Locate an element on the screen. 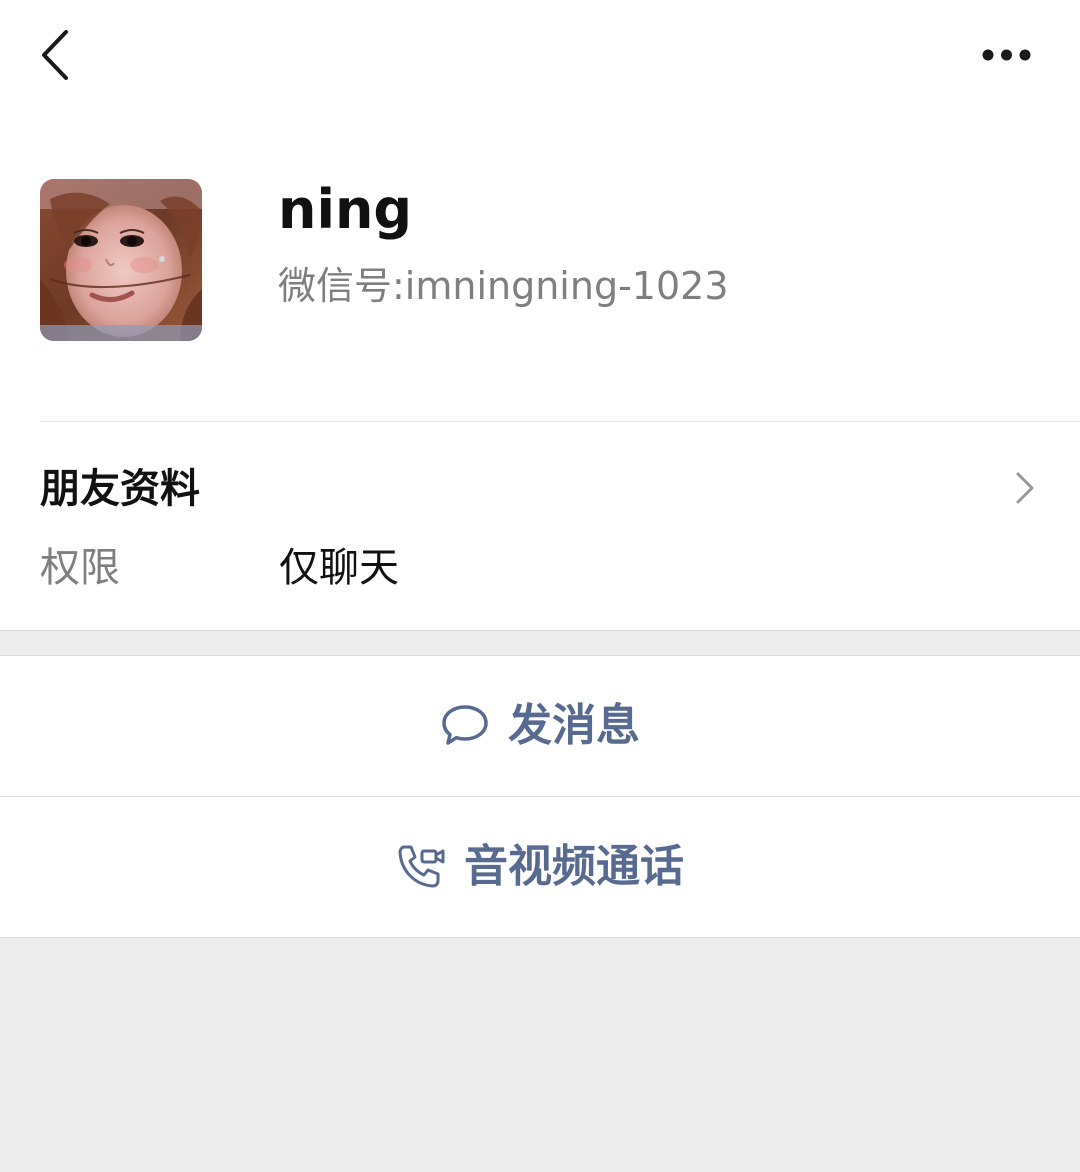 This screenshot has width=1080, height=1172. more-dots-icon is located at coordinates (1006, 55).